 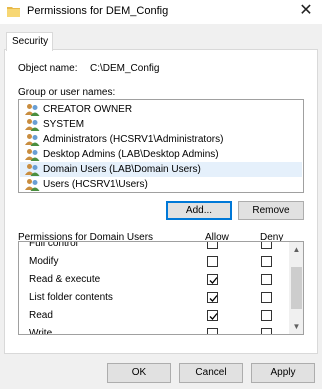 I want to click on list-item: Users (HCSRV1\Users), so click(x=161, y=184).